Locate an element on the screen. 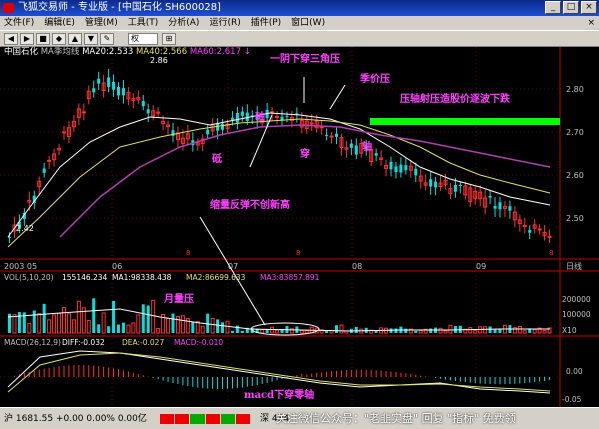  toolbar-down-button: ▼ is located at coordinates (91, 39).